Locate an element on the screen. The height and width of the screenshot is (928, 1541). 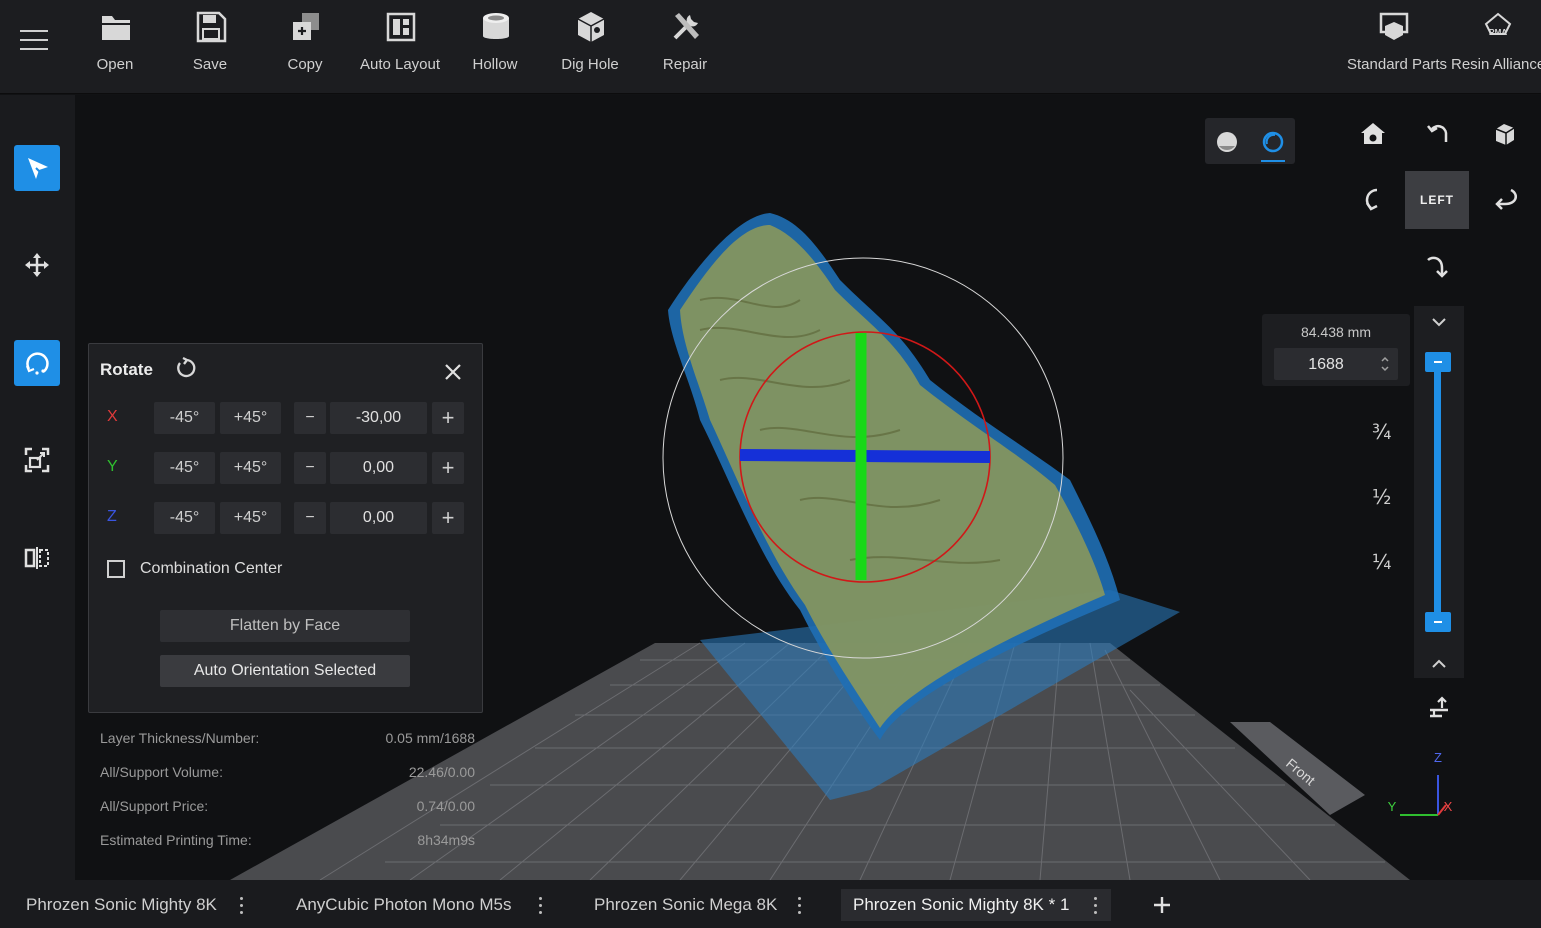
standard-parts-button: Standard Parts is located at coordinates (1397, 46).